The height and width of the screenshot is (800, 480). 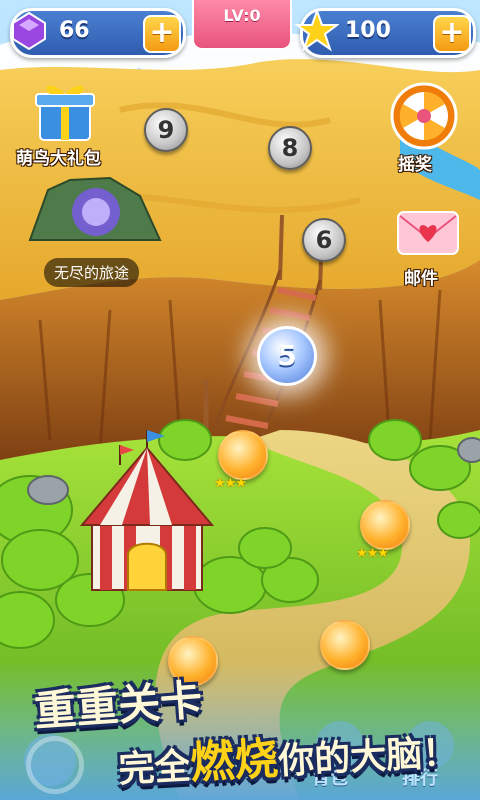 What do you see at coordinates (368, 757) in the screenshot?
I see `promo-sub-c: 你的大脑！` at bounding box center [368, 757].